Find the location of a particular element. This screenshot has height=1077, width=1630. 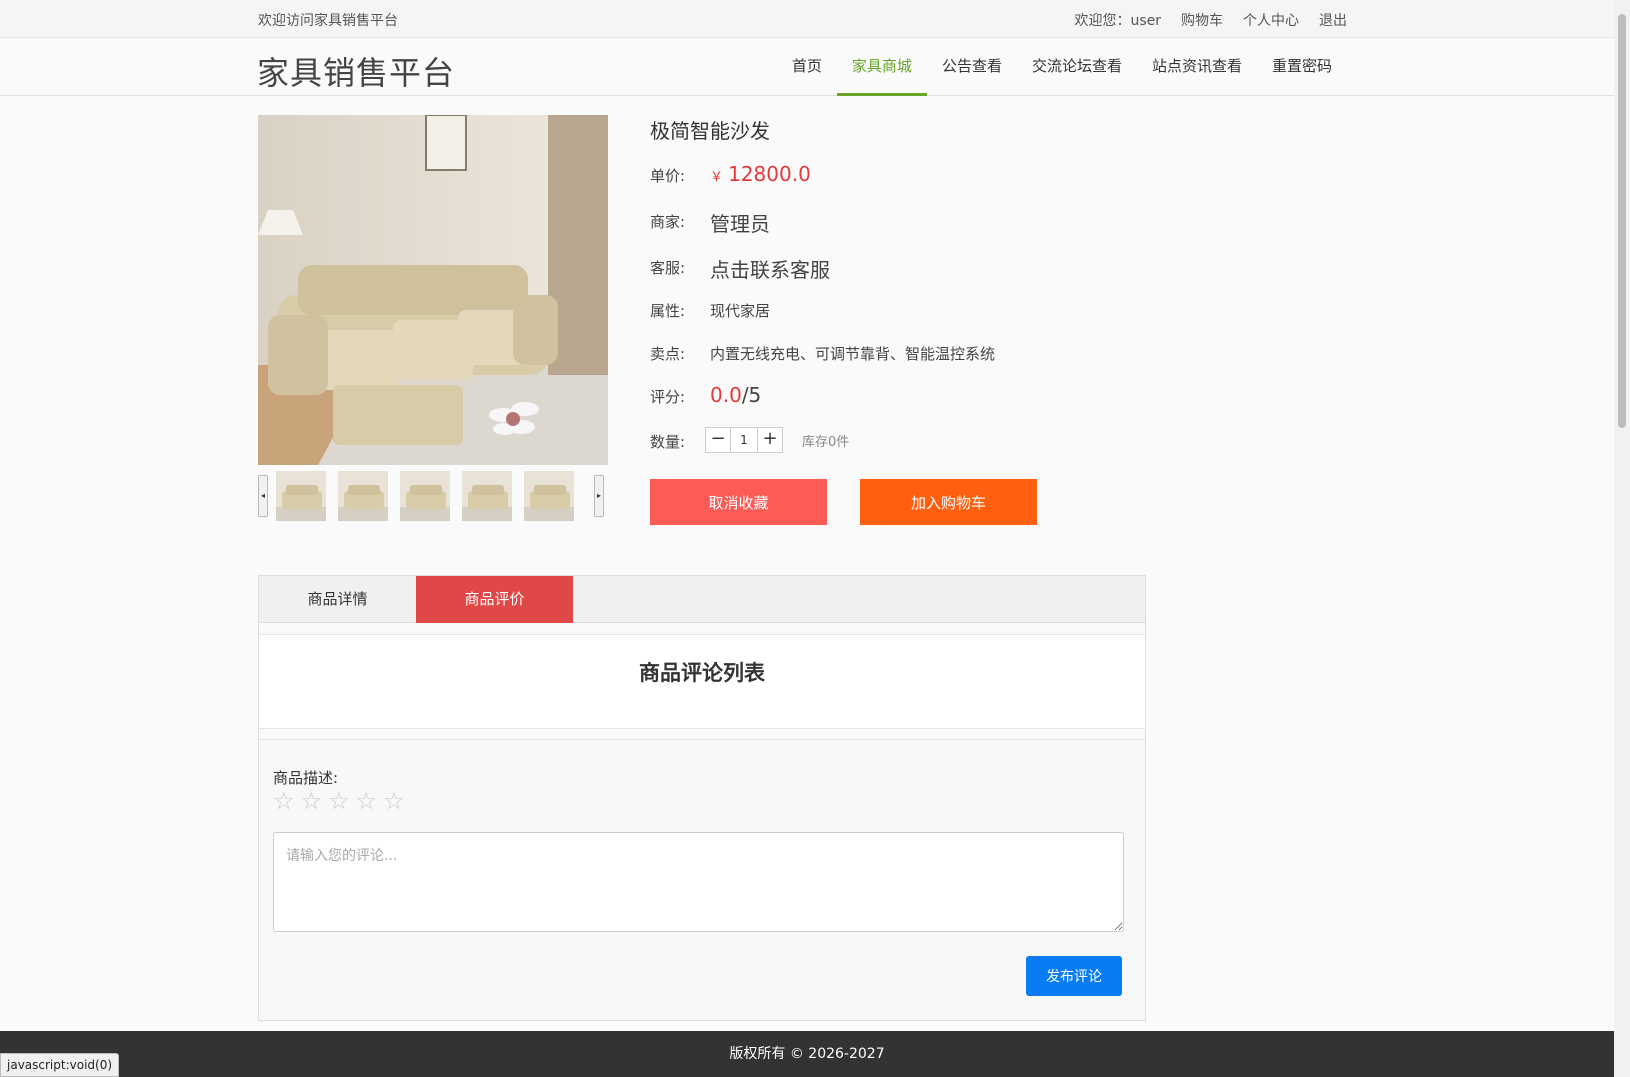

profile-link: 个人中心 is located at coordinates (1271, 20).